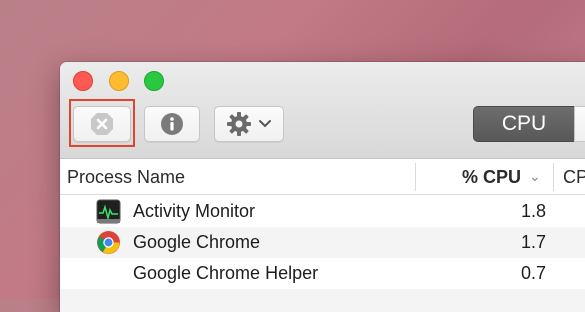 The width and height of the screenshot is (585, 312). I want to click on cpu-value: 0.7, so click(533, 273).